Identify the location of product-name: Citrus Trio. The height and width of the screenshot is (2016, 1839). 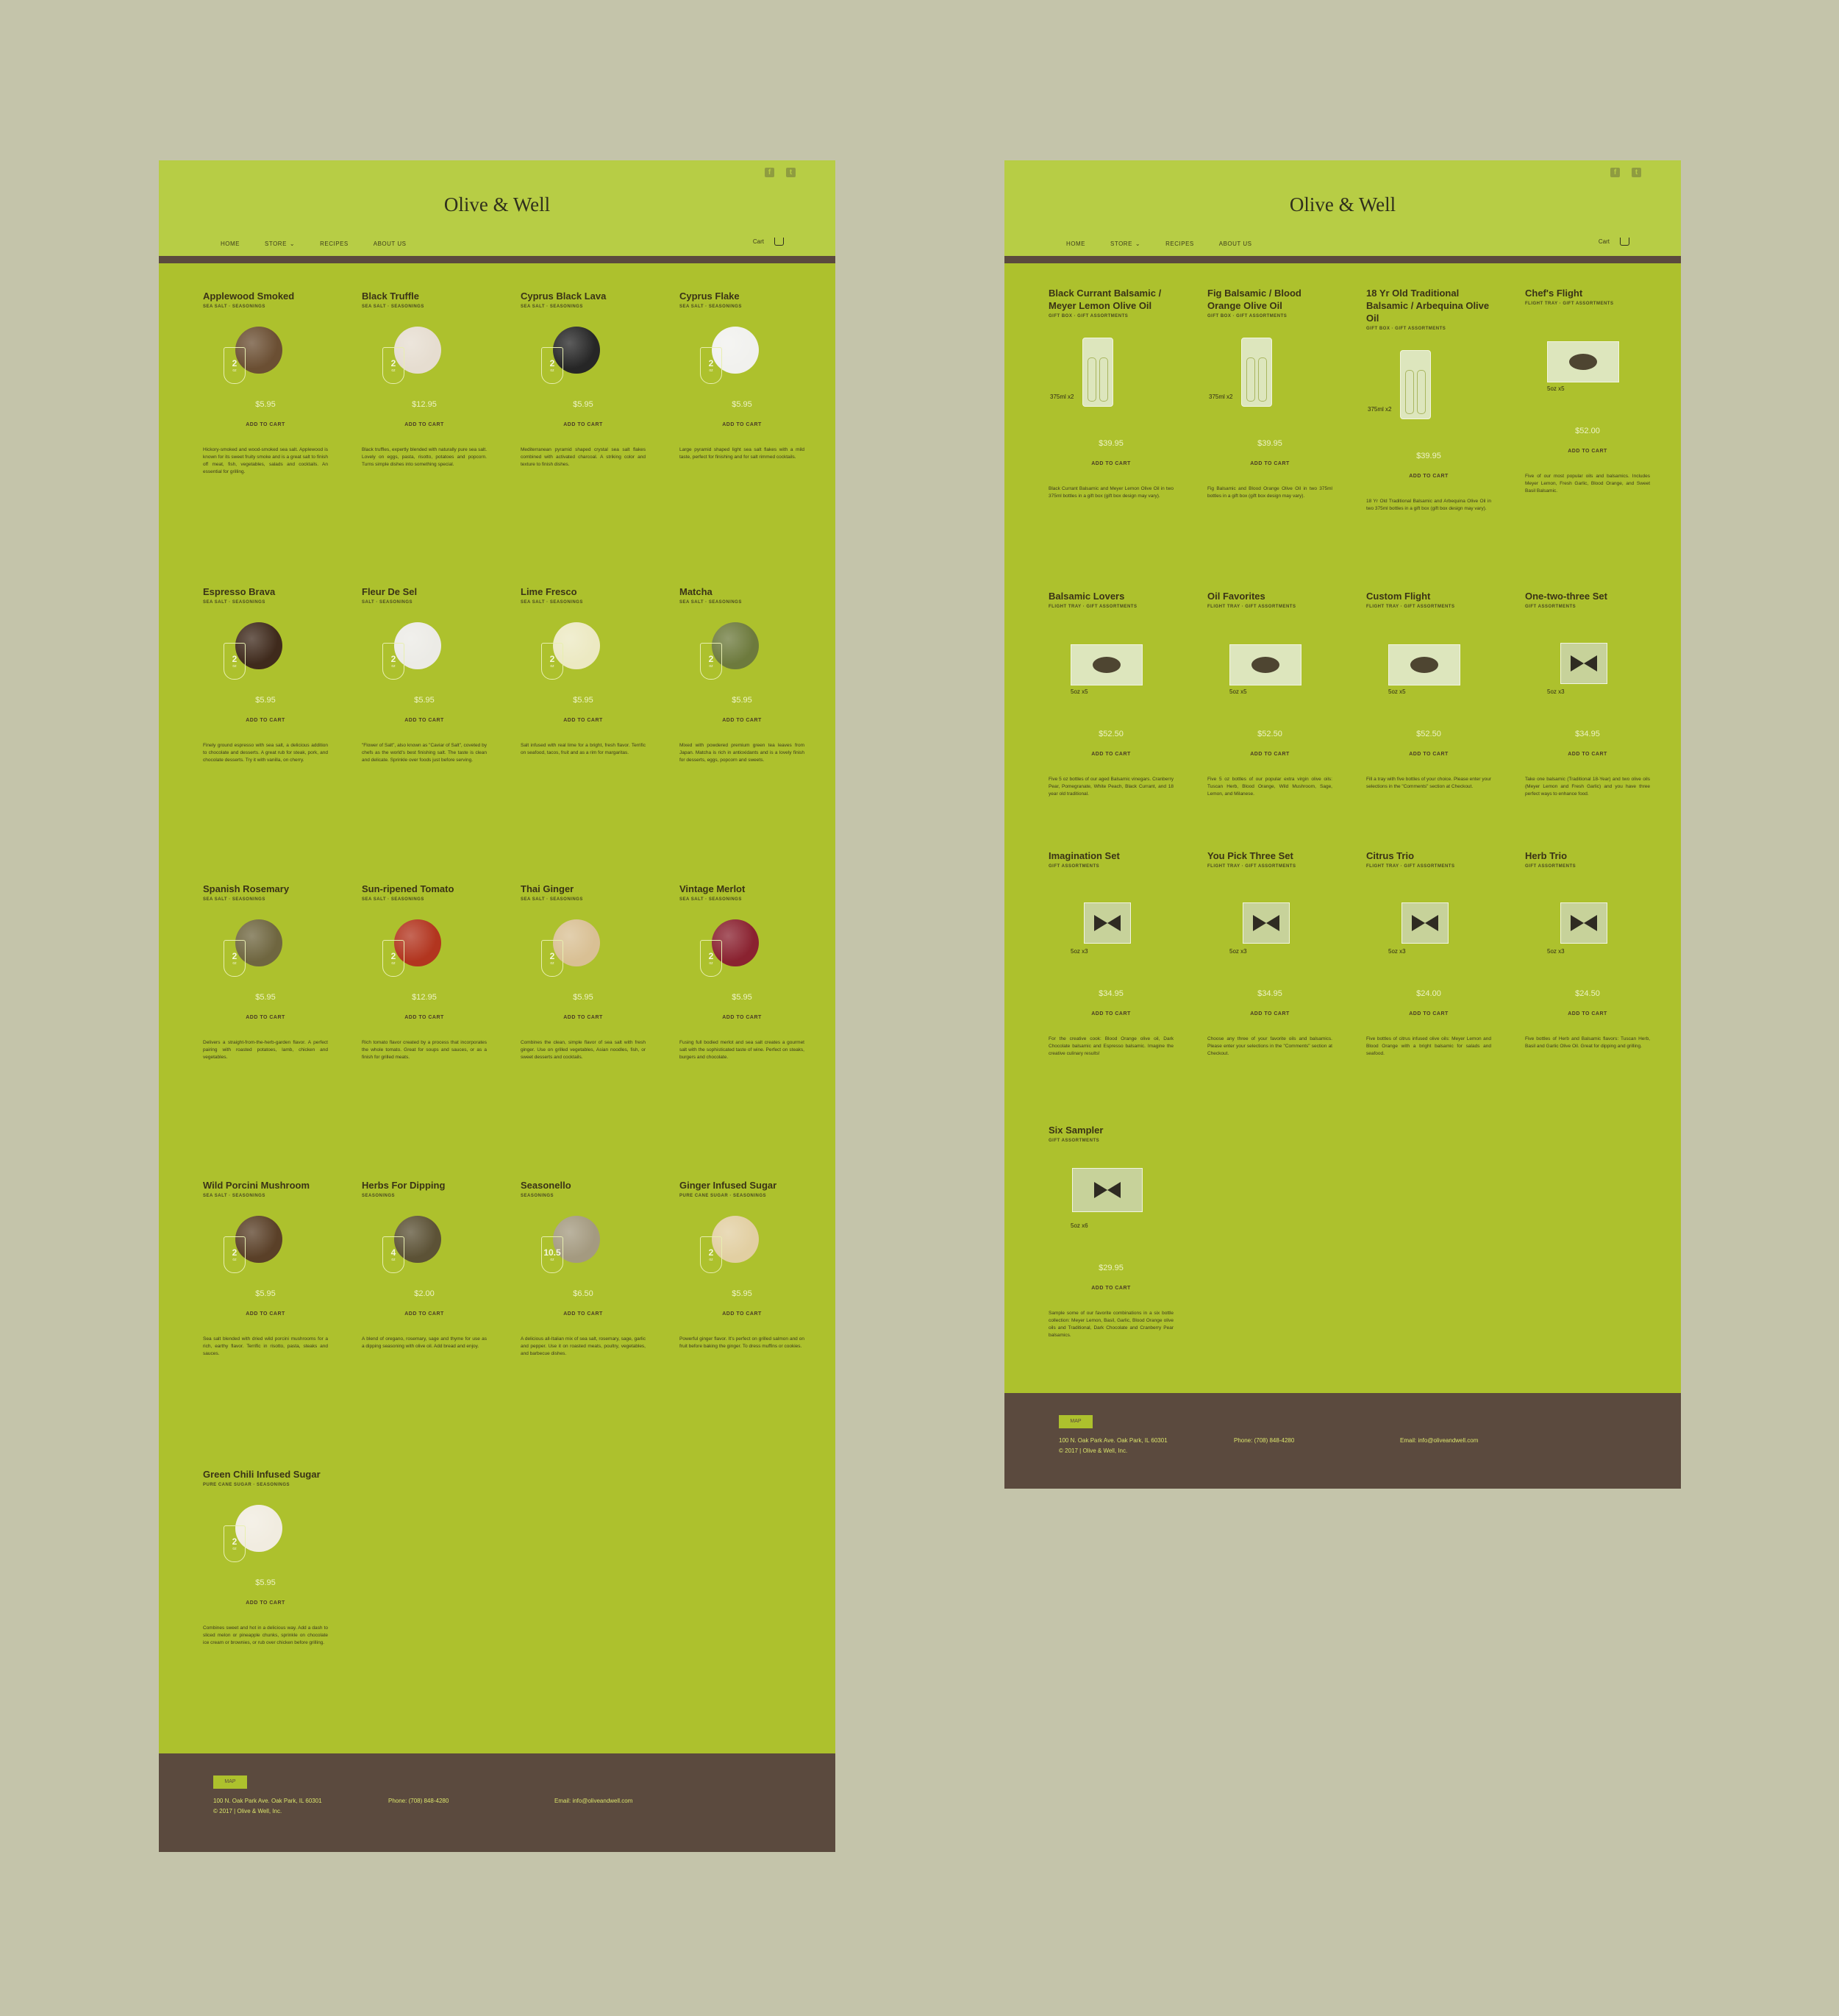
(1428, 856).